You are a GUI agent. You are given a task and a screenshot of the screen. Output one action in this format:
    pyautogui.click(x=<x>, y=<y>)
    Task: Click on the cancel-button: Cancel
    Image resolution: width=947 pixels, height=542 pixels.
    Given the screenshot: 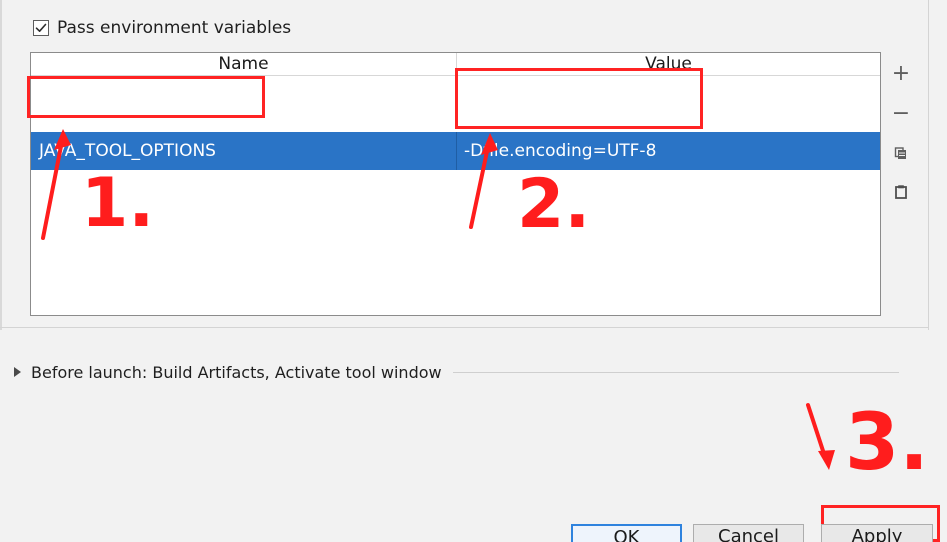 What is the action you would take?
    pyautogui.click(x=748, y=533)
    